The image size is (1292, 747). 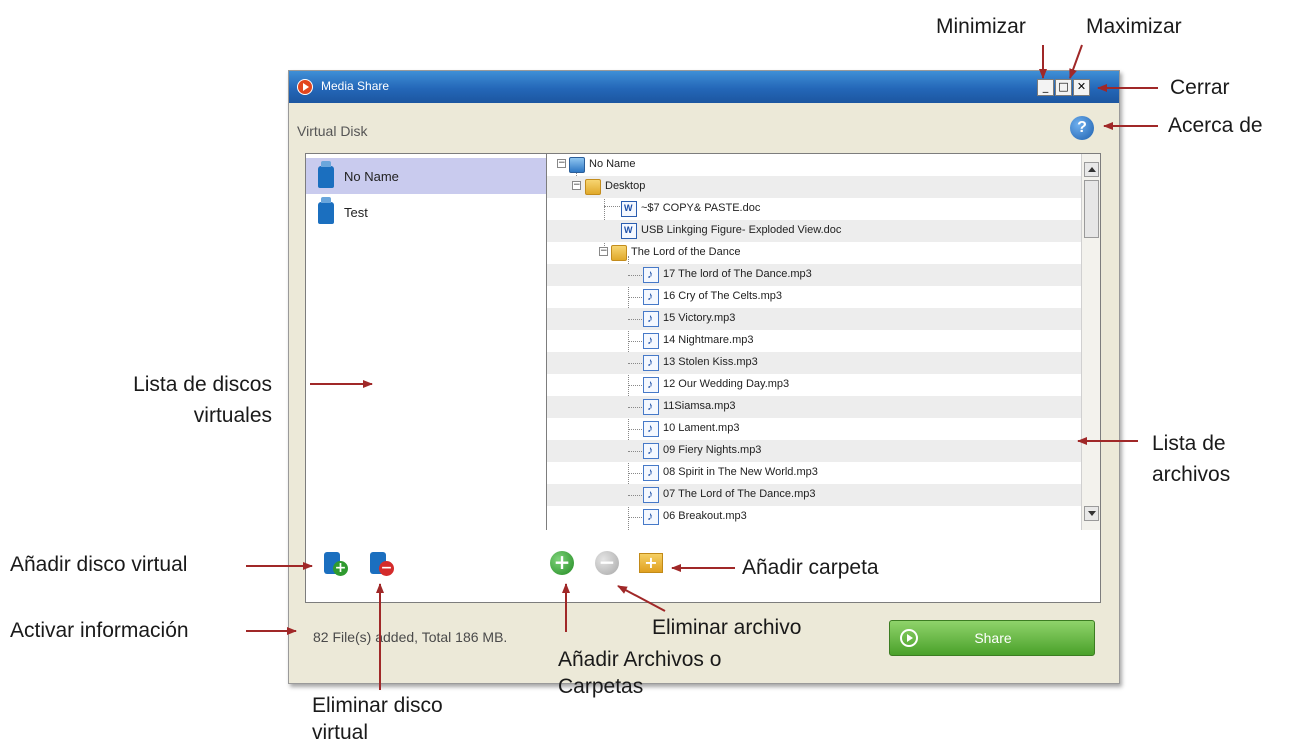 What do you see at coordinates (625, 186) in the screenshot?
I see `tree-label: Desktop` at bounding box center [625, 186].